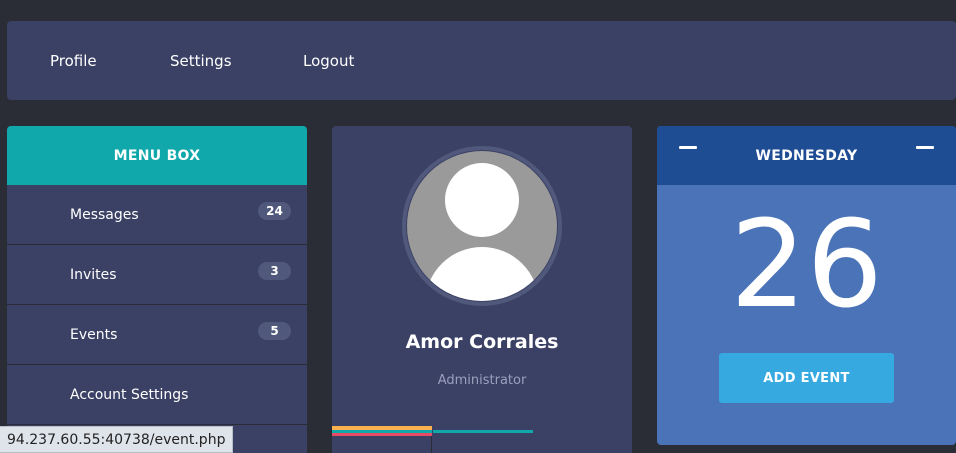  I want to click on menu-box-title: MENU BOX, so click(157, 155).